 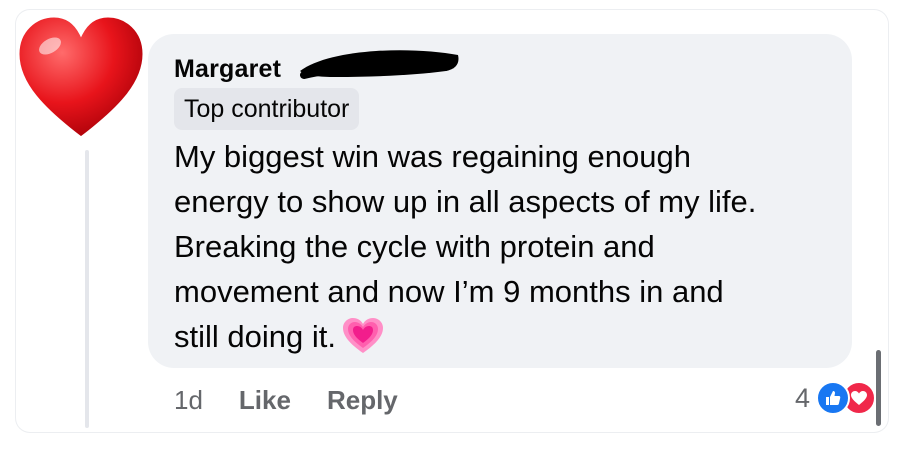 What do you see at coordinates (255, 336) in the screenshot?
I see `comment-line: still doing it.` at bounding box center [255, 336].